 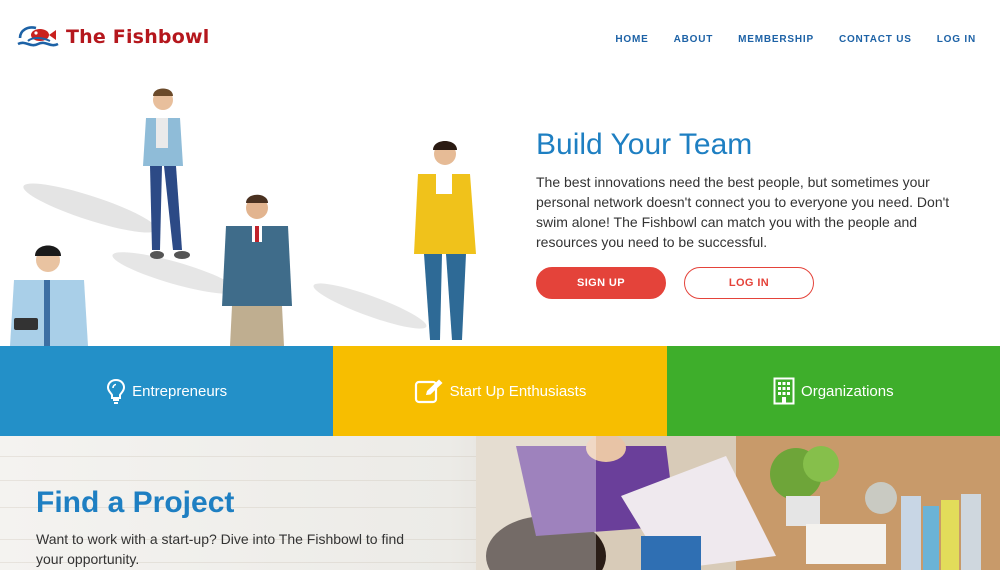 I want to click on hero-buttons: SIGN UP LOG IN, so click(x=675, y=283).